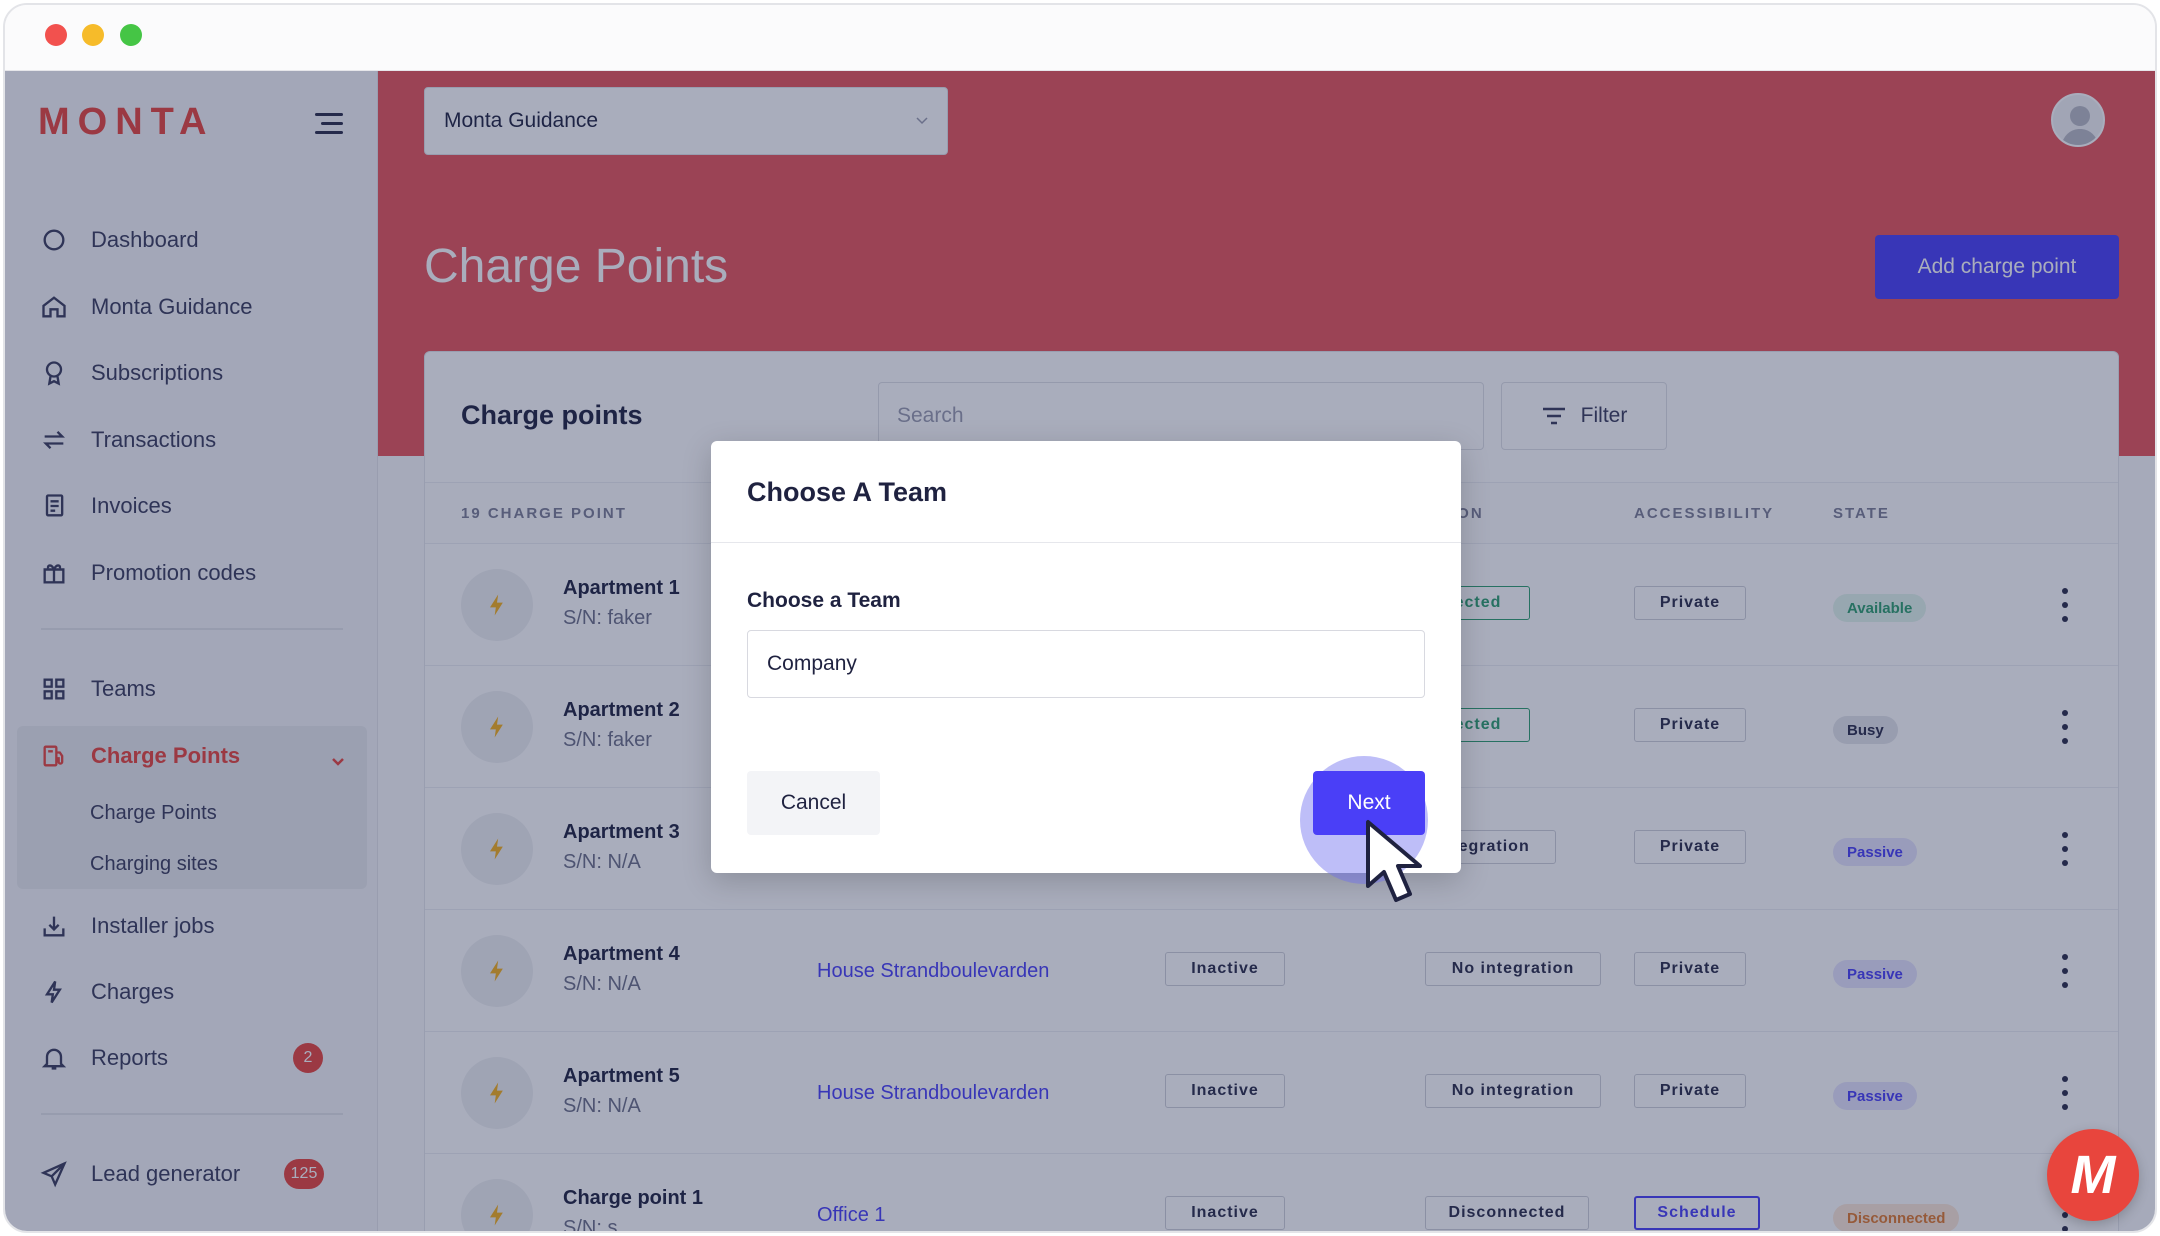  I want to click on dialog-divider, so click(1086, 542).